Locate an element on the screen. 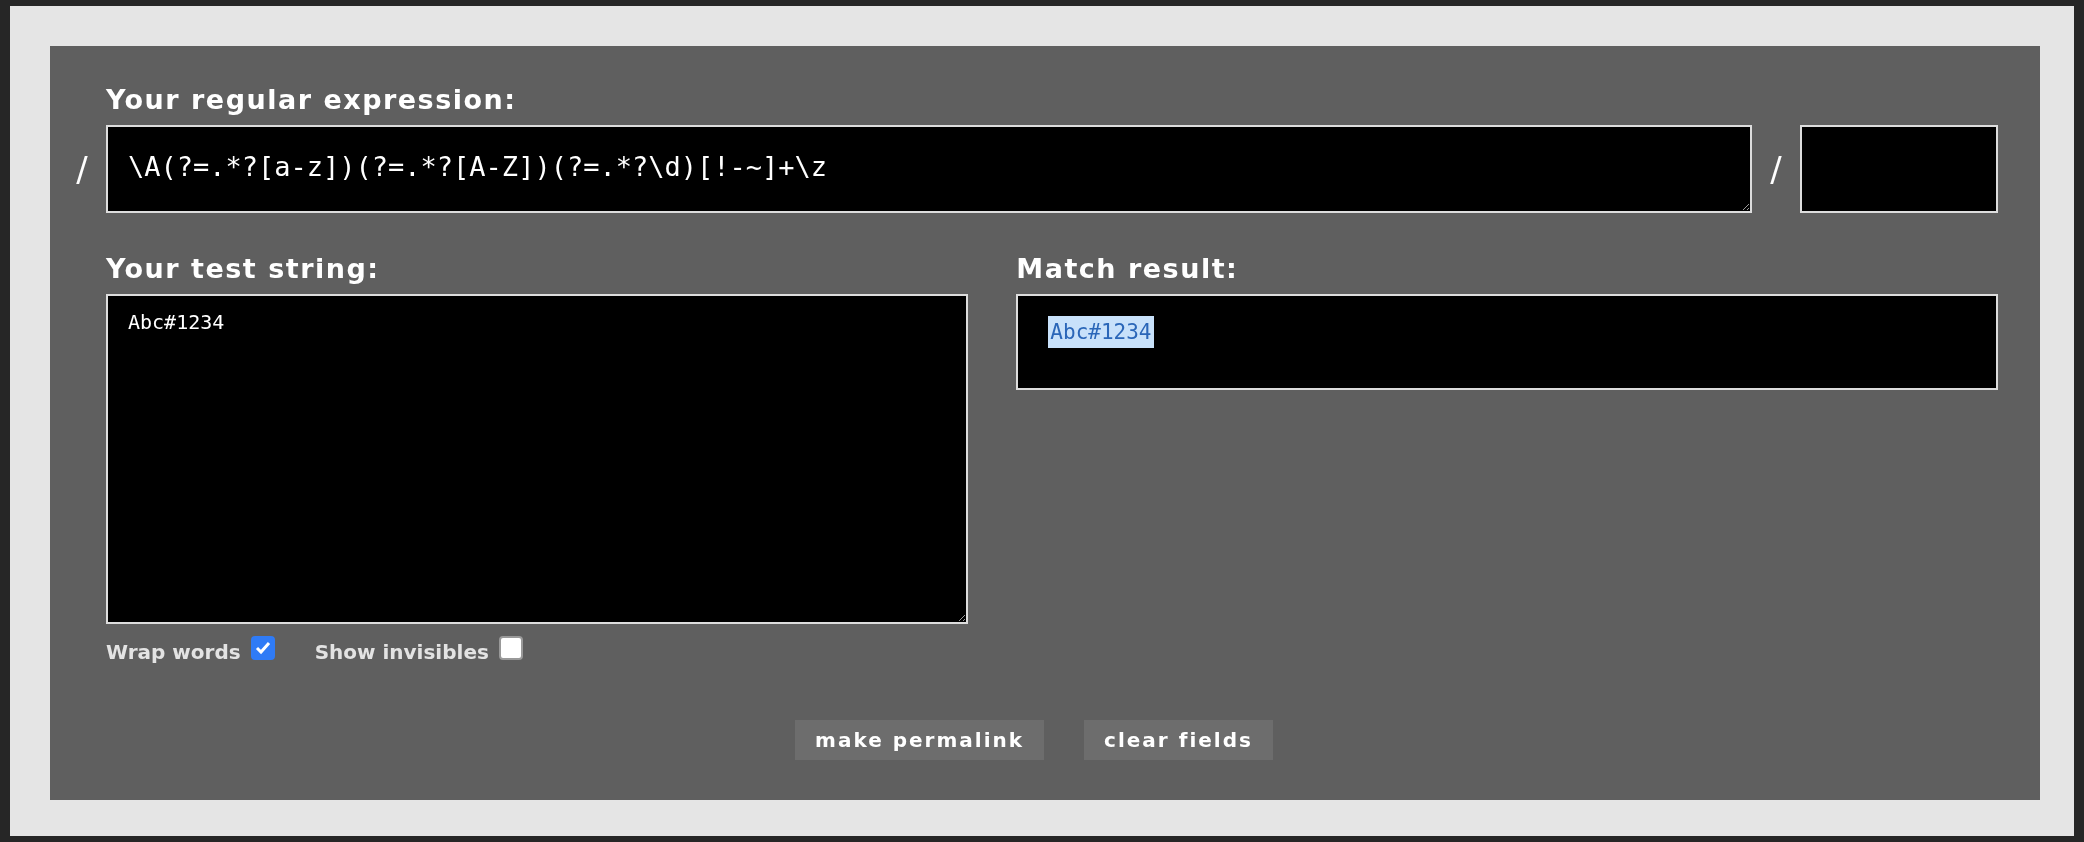  action-button: make permalink is located at coordinates (920, 740).